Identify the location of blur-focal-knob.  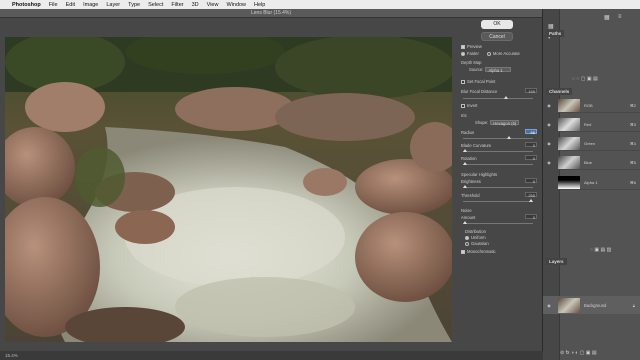
(505, 97).